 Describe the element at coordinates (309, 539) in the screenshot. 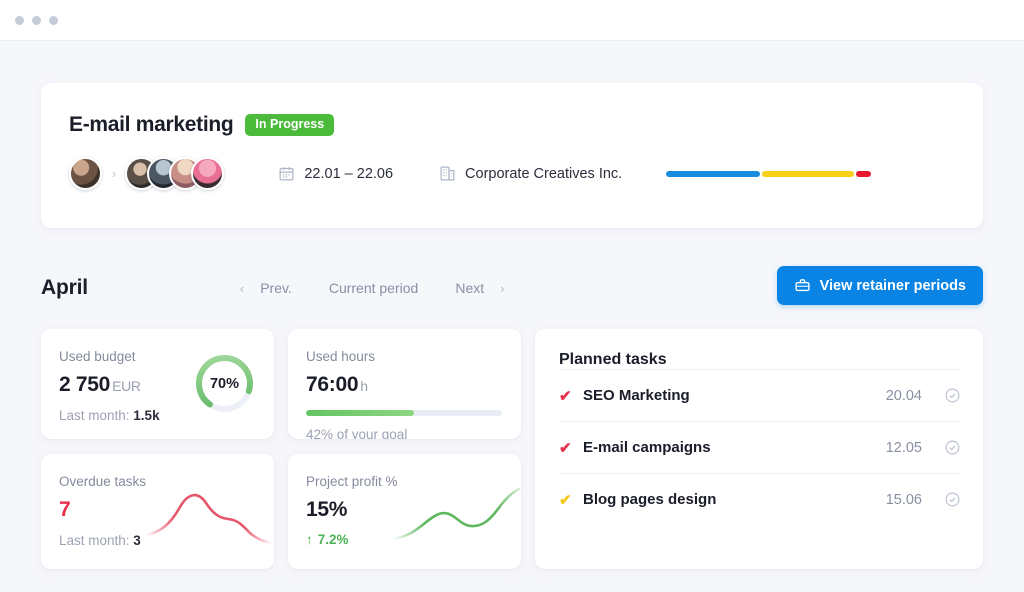

I see `arrow-up-icon: ↑` at that location.